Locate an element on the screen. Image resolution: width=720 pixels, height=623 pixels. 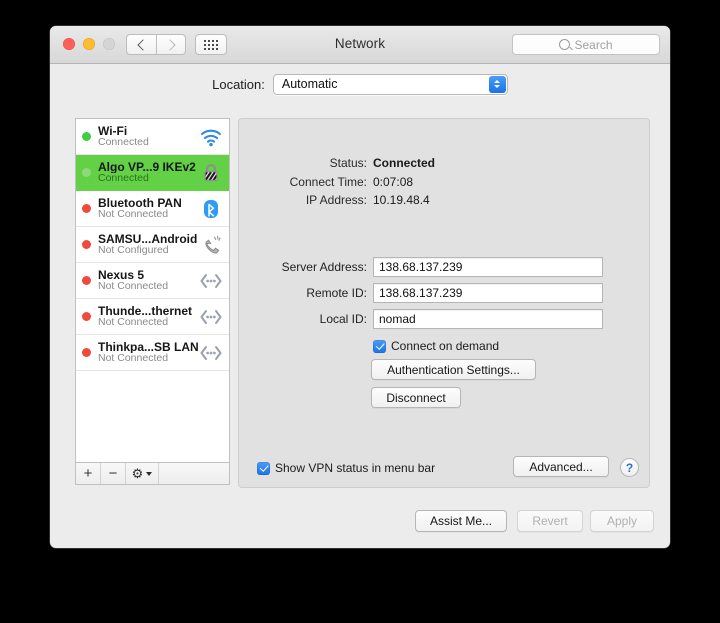
chevron-updown-icon is located at coordinates (497, 84).